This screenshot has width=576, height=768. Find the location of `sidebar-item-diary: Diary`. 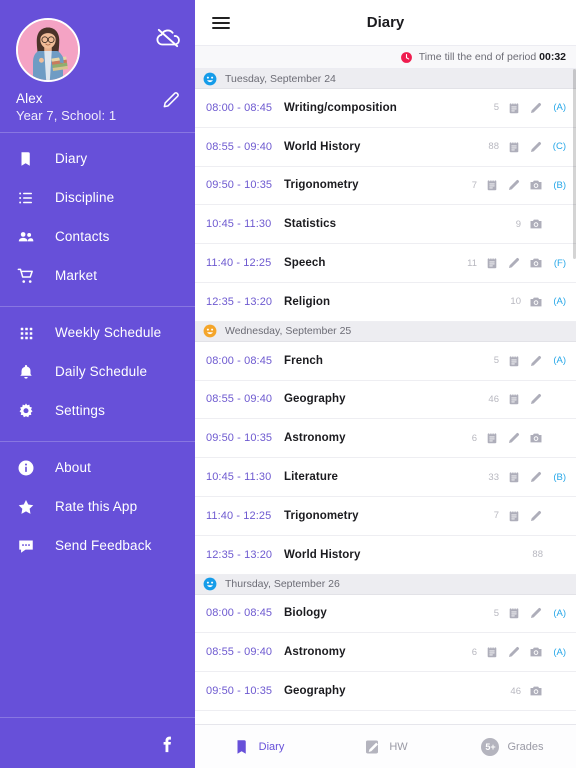

sidebar-item-diary: Diary is located at coordinates (97, 158).